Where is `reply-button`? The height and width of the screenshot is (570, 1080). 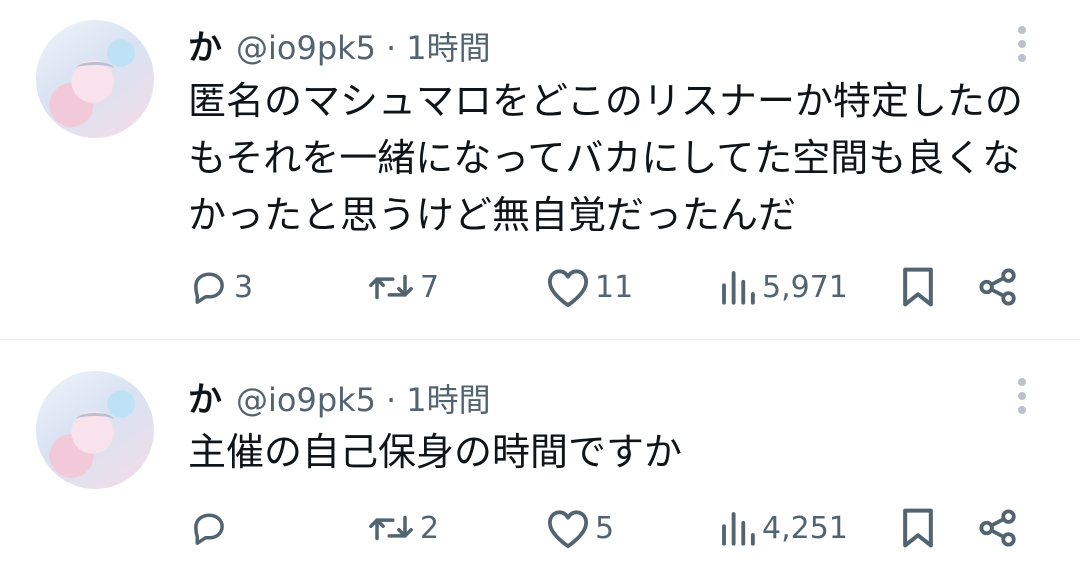 reply-button is located at coordinates (211, 528).